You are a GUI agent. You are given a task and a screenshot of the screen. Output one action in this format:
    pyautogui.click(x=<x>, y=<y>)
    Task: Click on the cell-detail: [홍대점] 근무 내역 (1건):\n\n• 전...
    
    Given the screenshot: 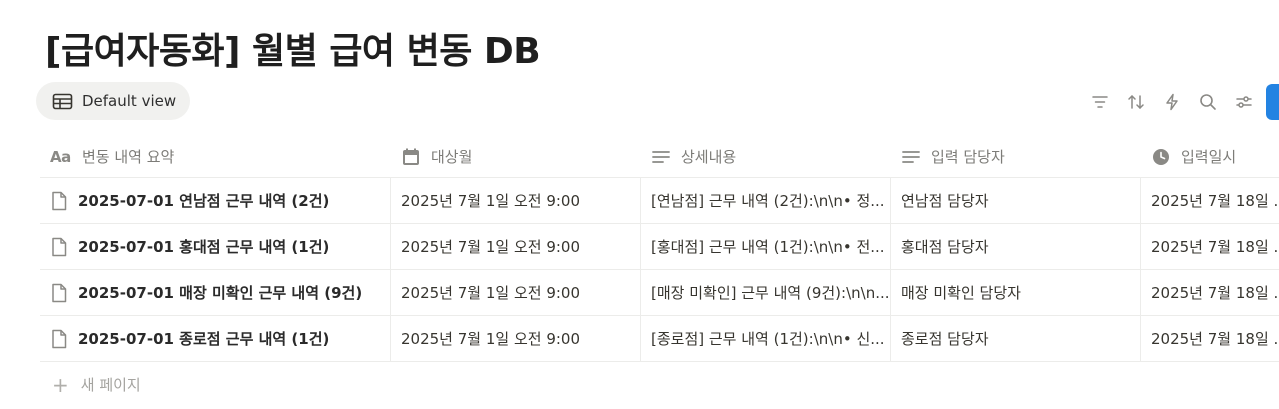 What is the action you would take?
    pyautogui.click(x=765, y=246)
    